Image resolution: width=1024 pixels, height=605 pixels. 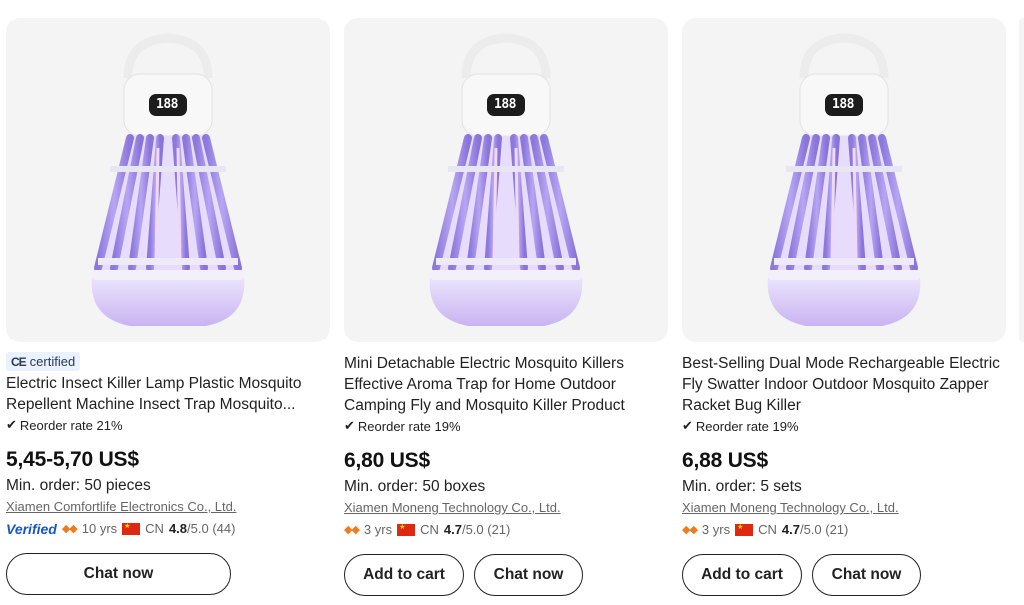 What do you see at coordinates (99, 528) in the screenshot?
I see `supplier-years: 10 yrs` at bounding box center [99, 528].